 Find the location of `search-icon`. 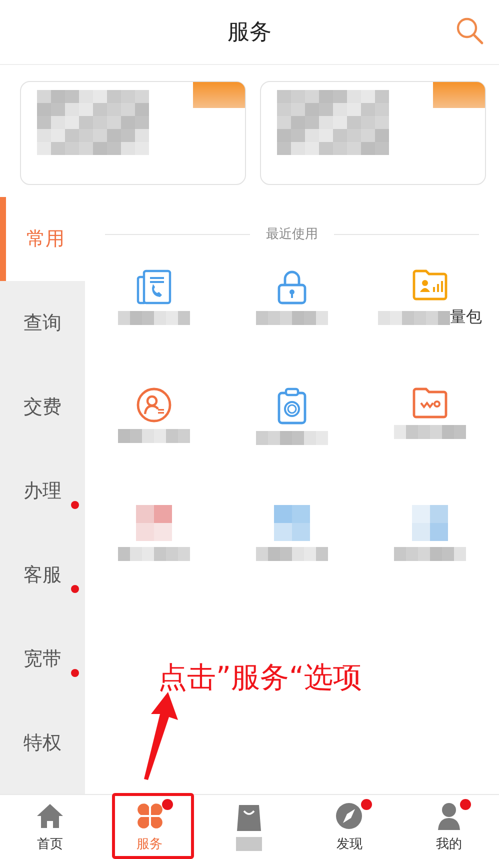

search-icon is located at coordinates (470, 31).